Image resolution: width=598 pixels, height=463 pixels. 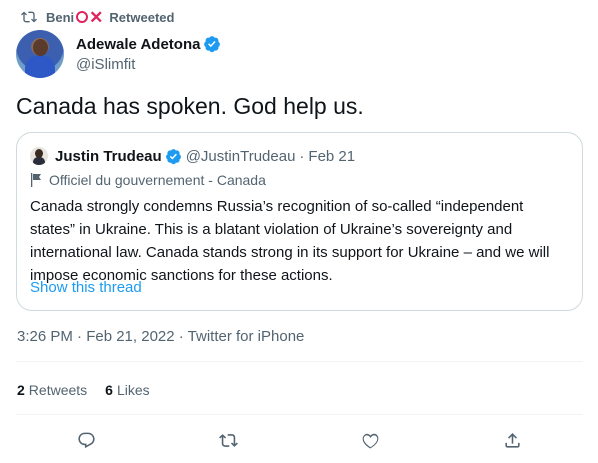 I want to click on share-button, so click(x=512, y=440).